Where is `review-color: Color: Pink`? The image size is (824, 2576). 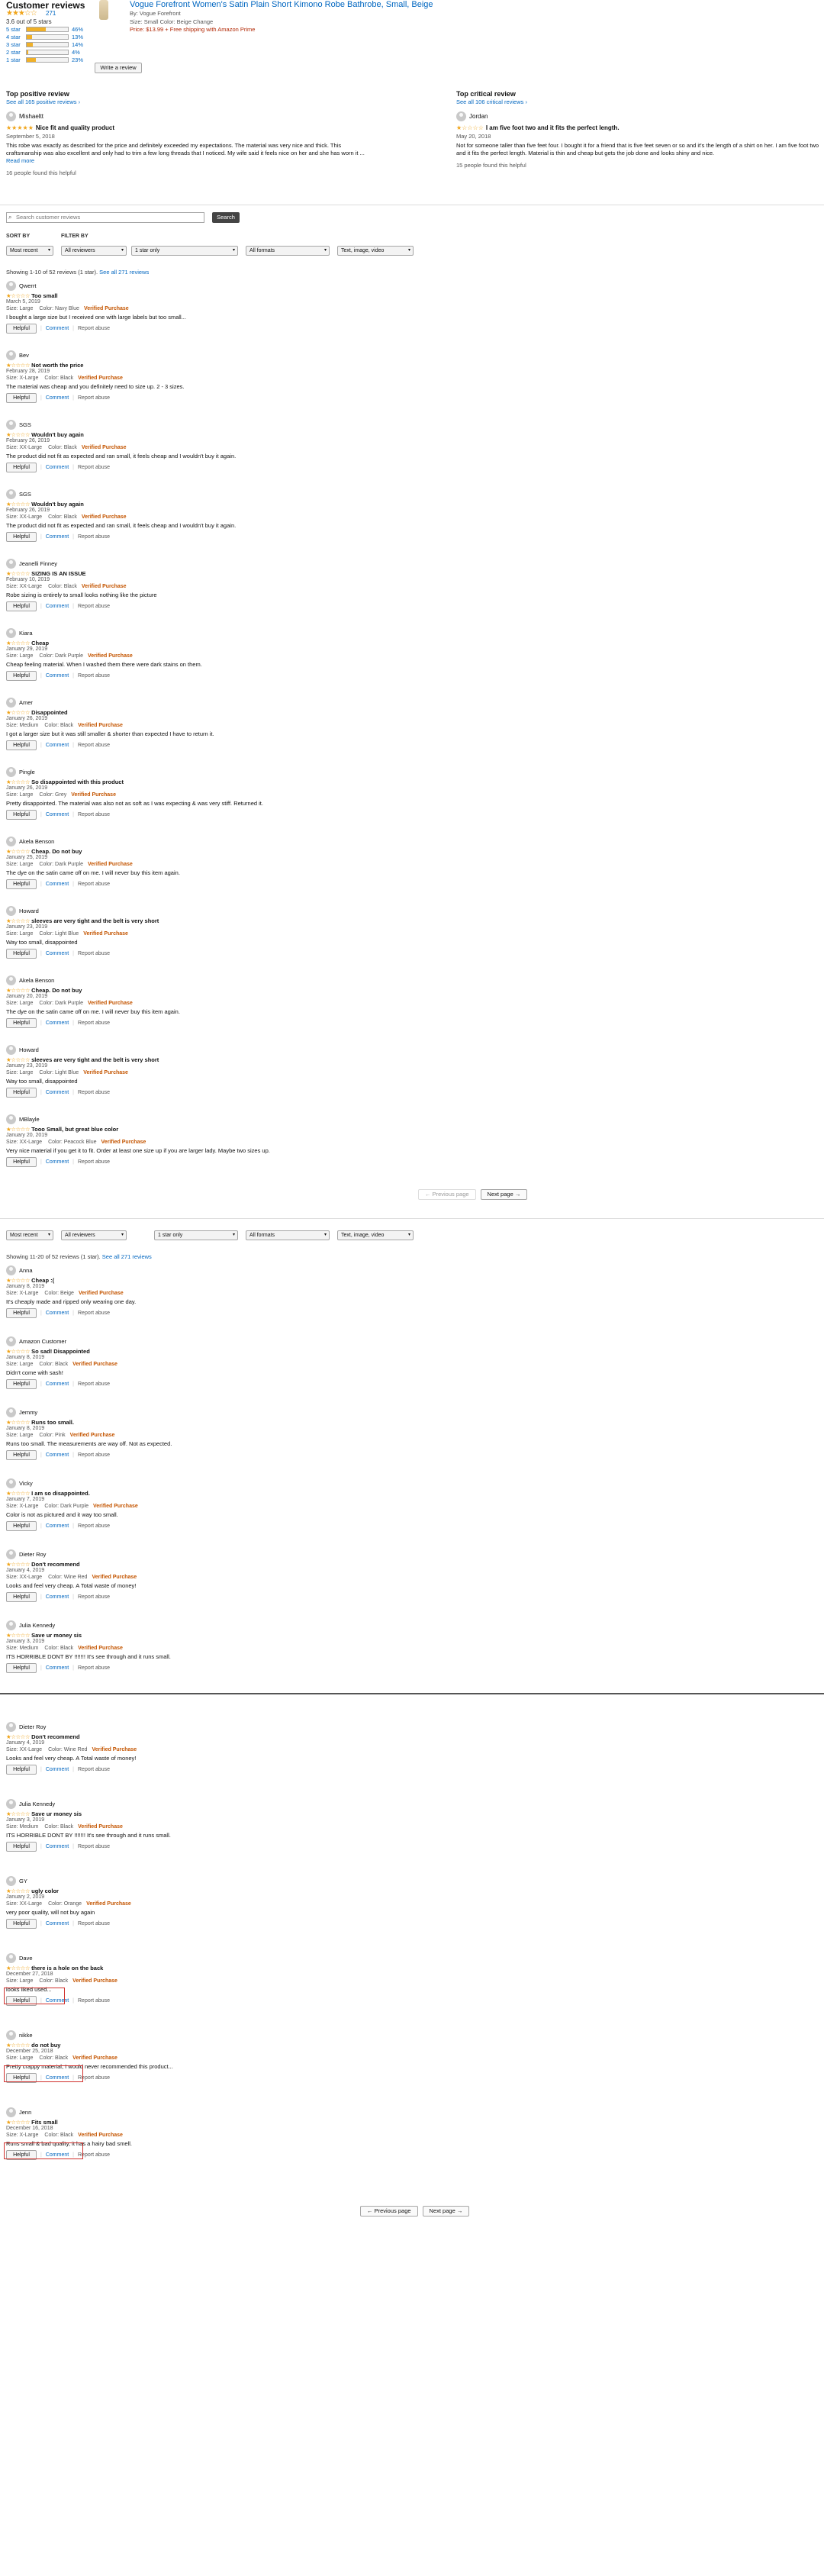 review-color: Color: Pink is located at coordinates (52, 1435).